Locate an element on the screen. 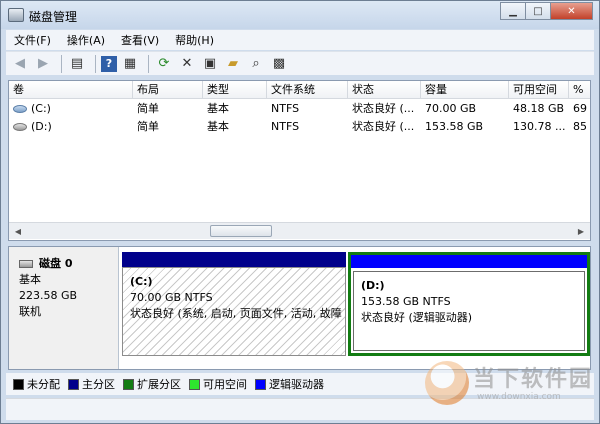  disk-title-row: 磁盘 0 is located at coordinates (68, 264).